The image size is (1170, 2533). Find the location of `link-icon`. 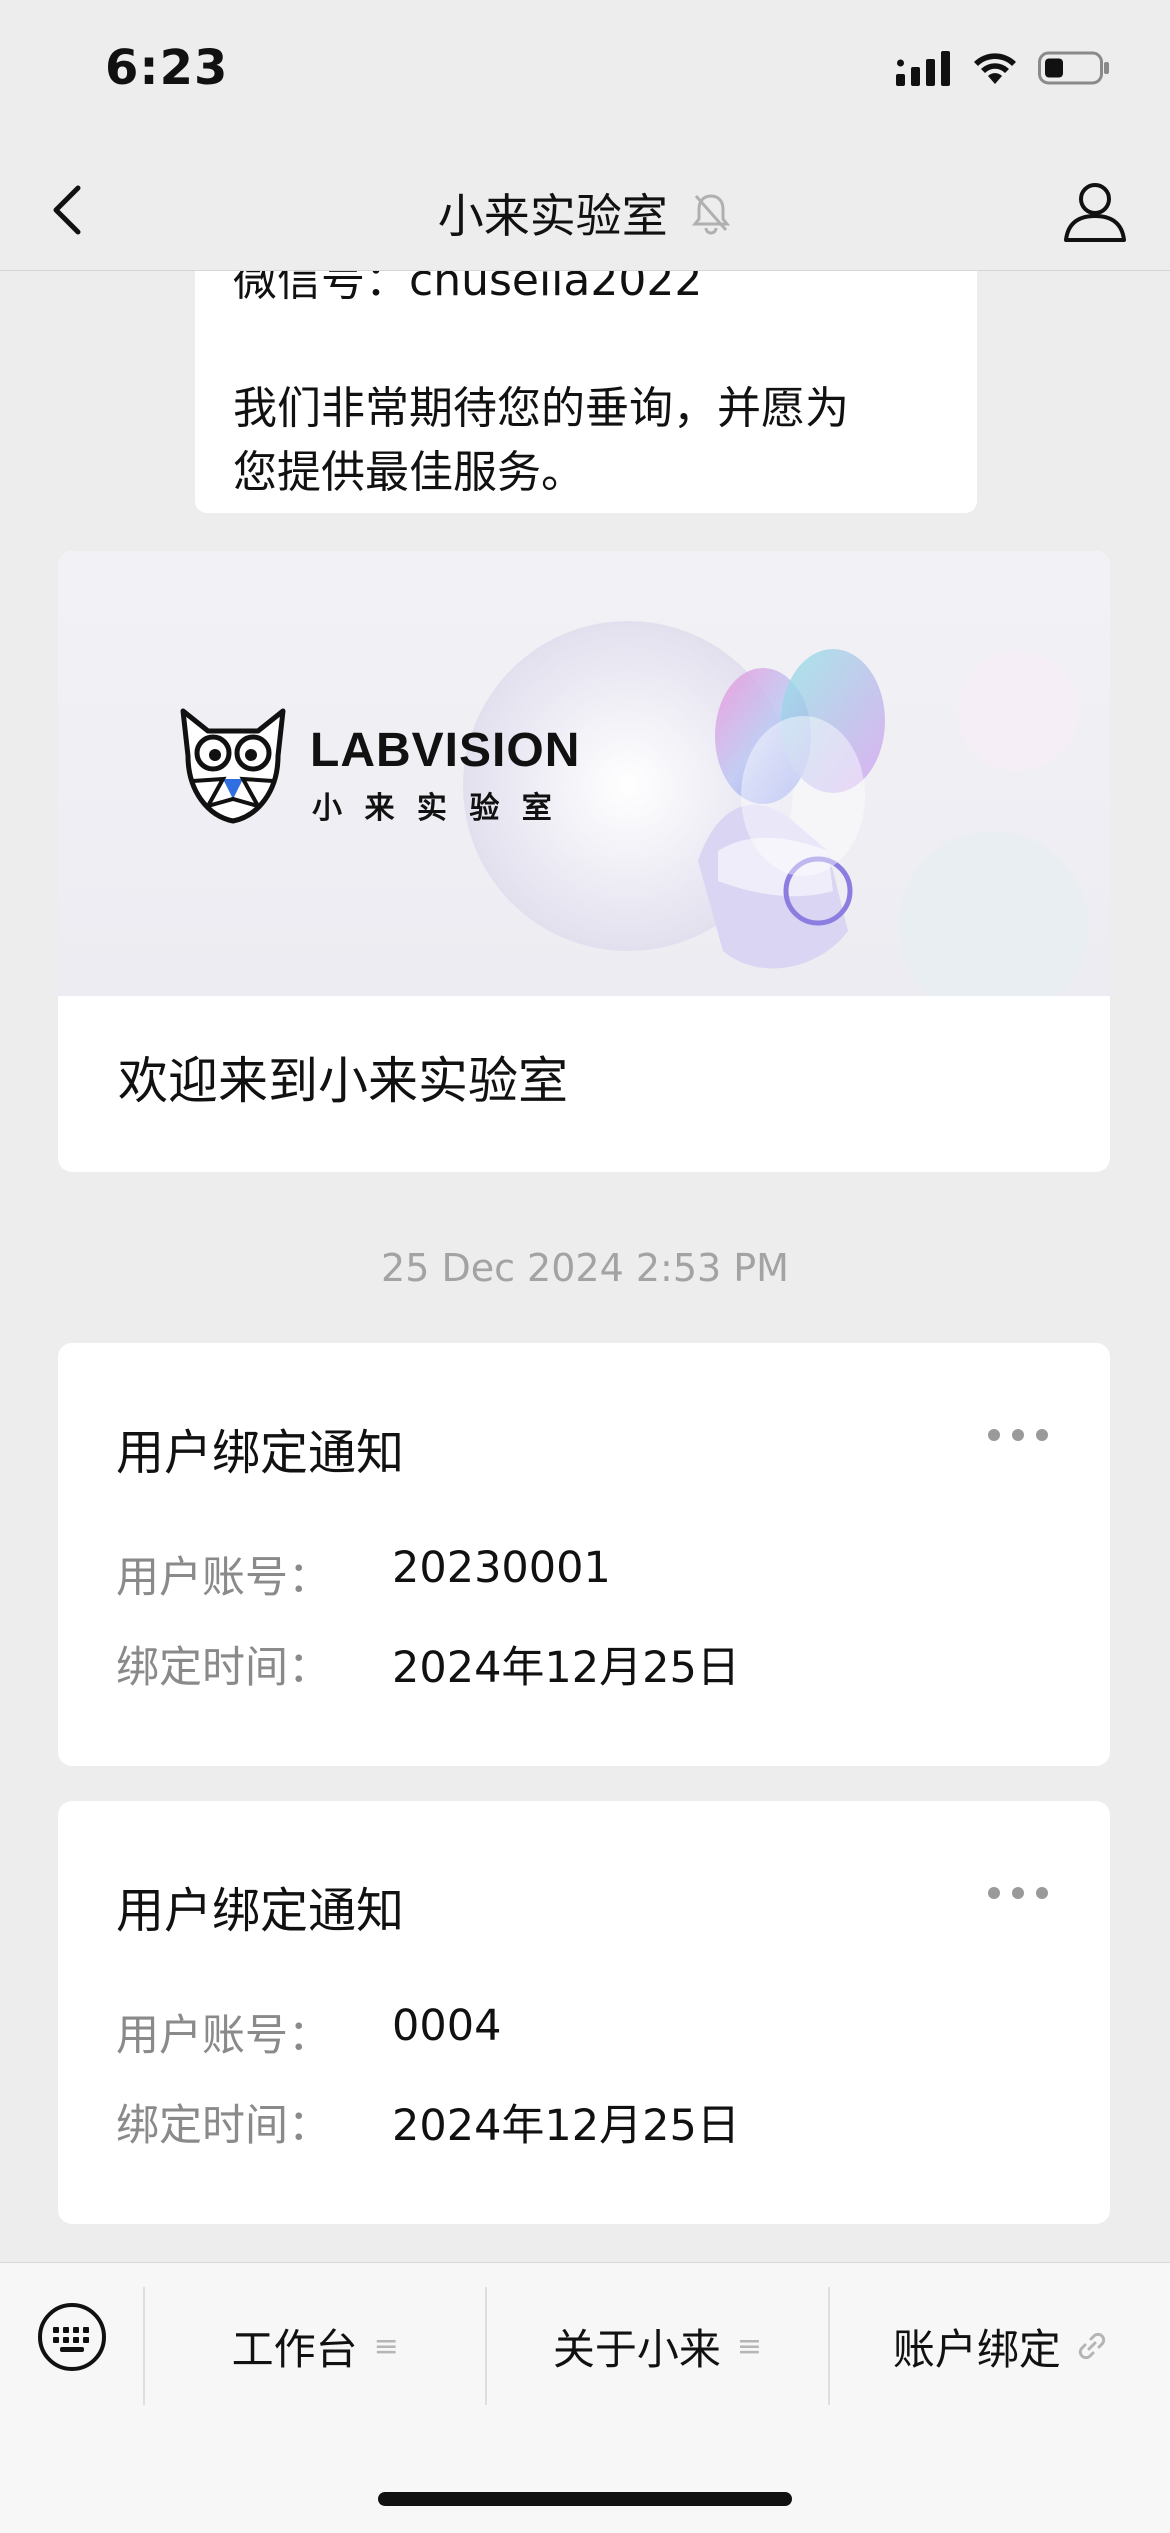

link-icon is located at coordinates (1091, 2346).